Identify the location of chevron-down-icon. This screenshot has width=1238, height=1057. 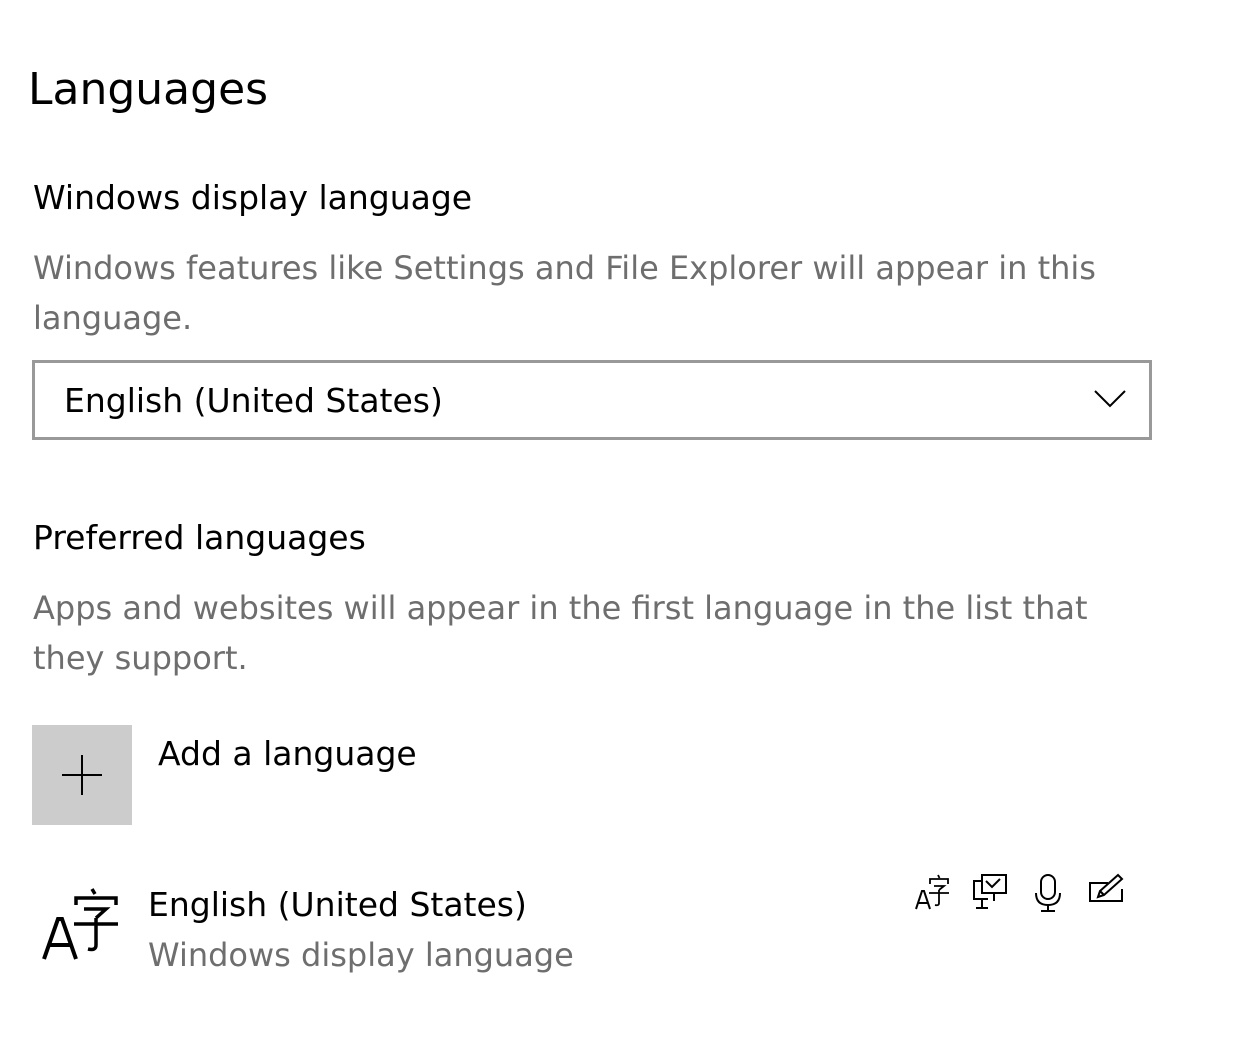
(1110, 399).